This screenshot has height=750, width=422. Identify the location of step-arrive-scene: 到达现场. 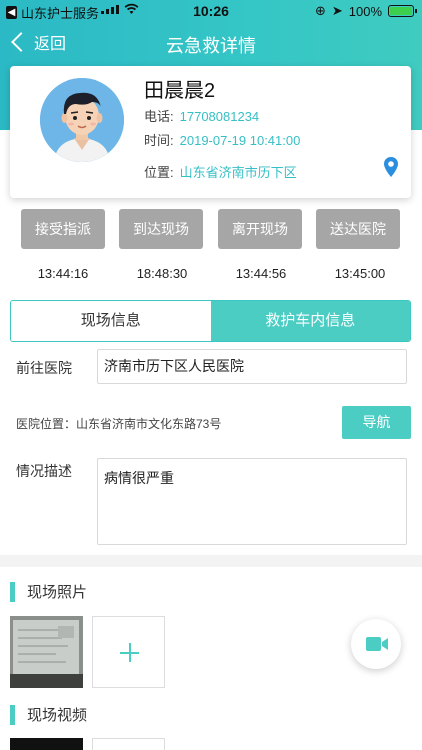
(161, 229).